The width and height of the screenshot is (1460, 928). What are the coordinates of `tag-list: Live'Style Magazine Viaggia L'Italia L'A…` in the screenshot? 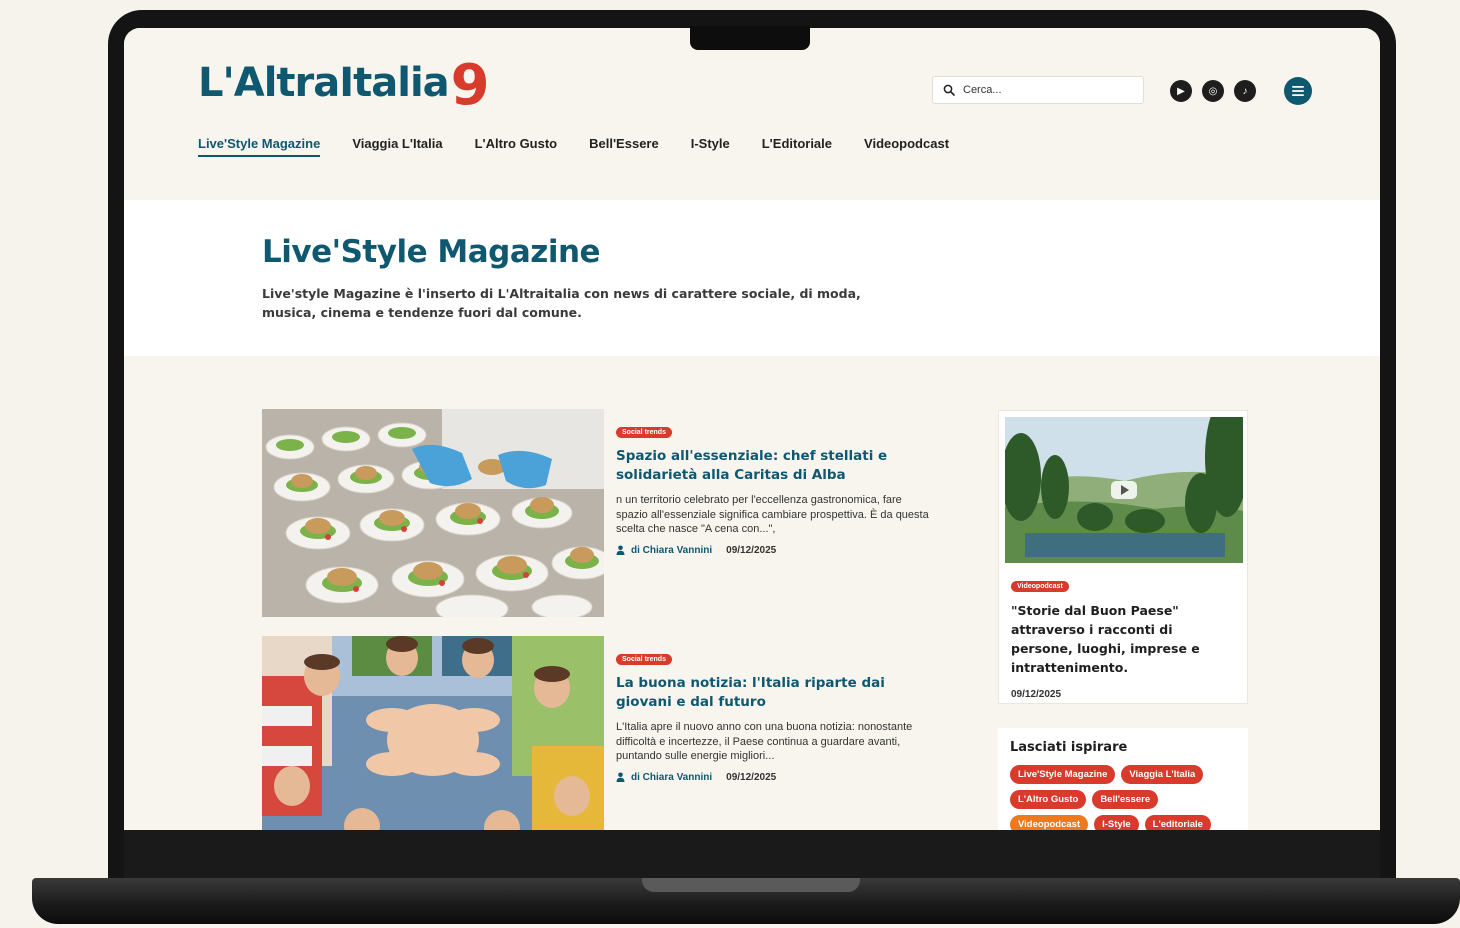 It's located at (1123, 797).